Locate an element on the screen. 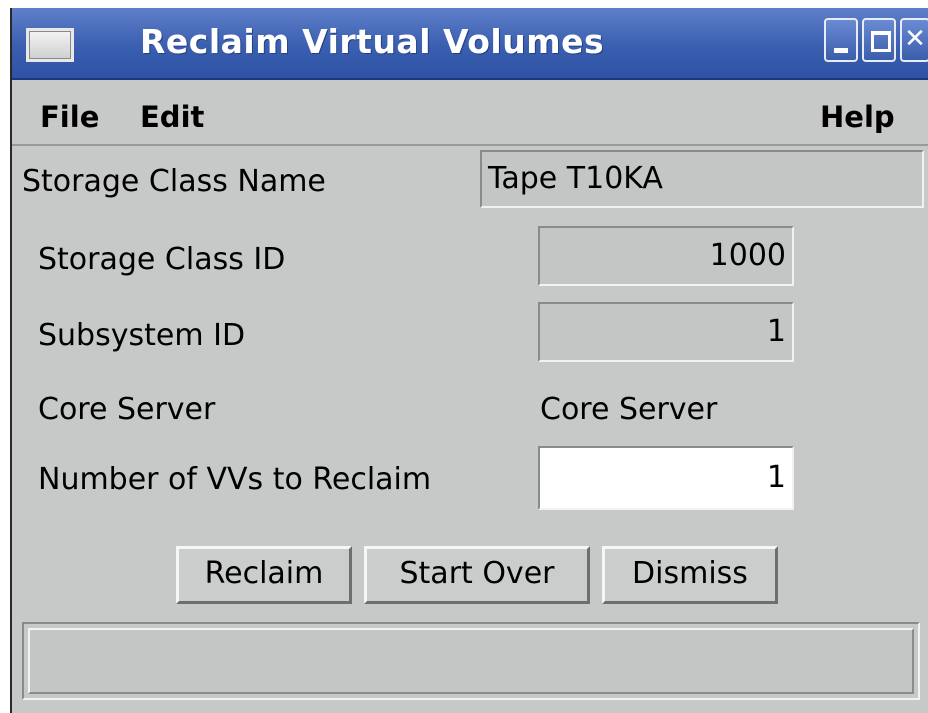 The image size is (928, 713). window-icon is located at coordinates (50, 45).